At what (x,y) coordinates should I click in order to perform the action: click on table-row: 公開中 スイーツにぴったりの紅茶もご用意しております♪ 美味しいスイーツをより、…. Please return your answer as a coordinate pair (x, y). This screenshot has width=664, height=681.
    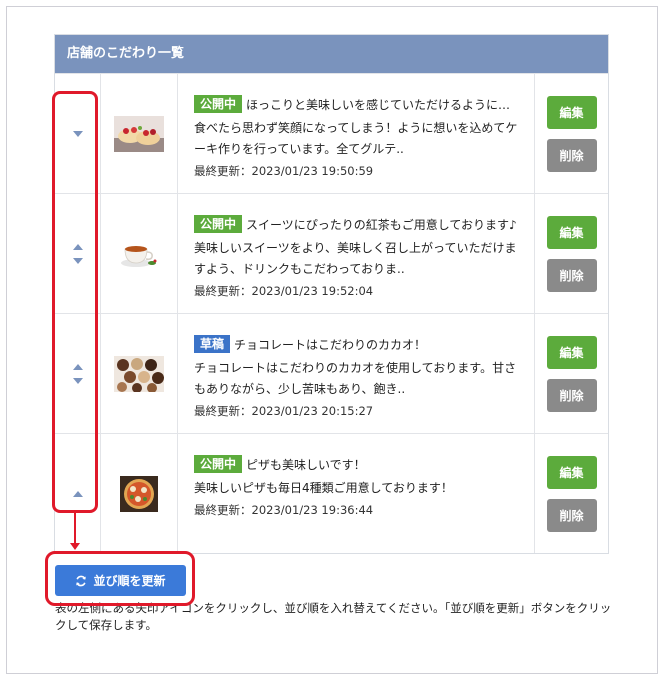
    Looking at the image, I should click on (331, 253).